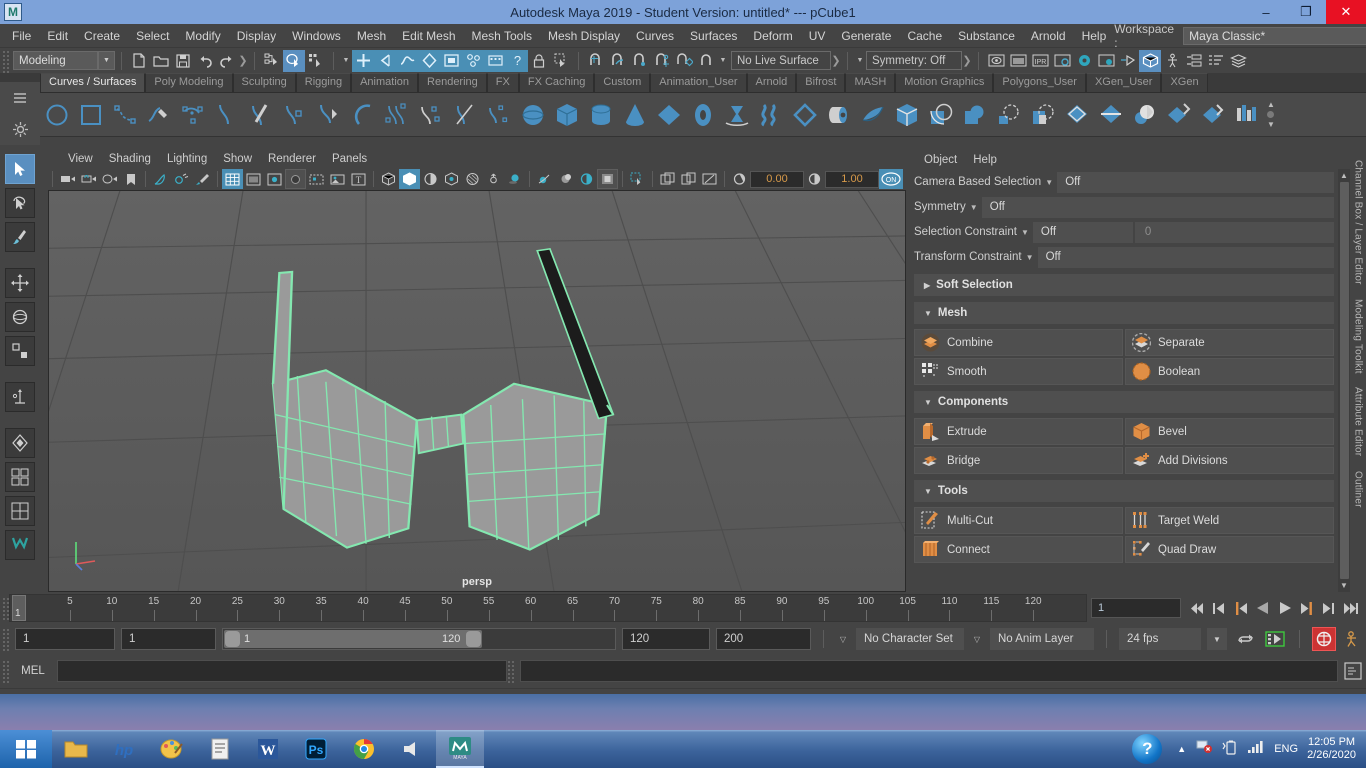 This screenshot has width=1366, height=768. What do you see at coordinates (80, 159) in the screenshot?
I see `viewport-menu-view: View` at bounding box center [80, 159].